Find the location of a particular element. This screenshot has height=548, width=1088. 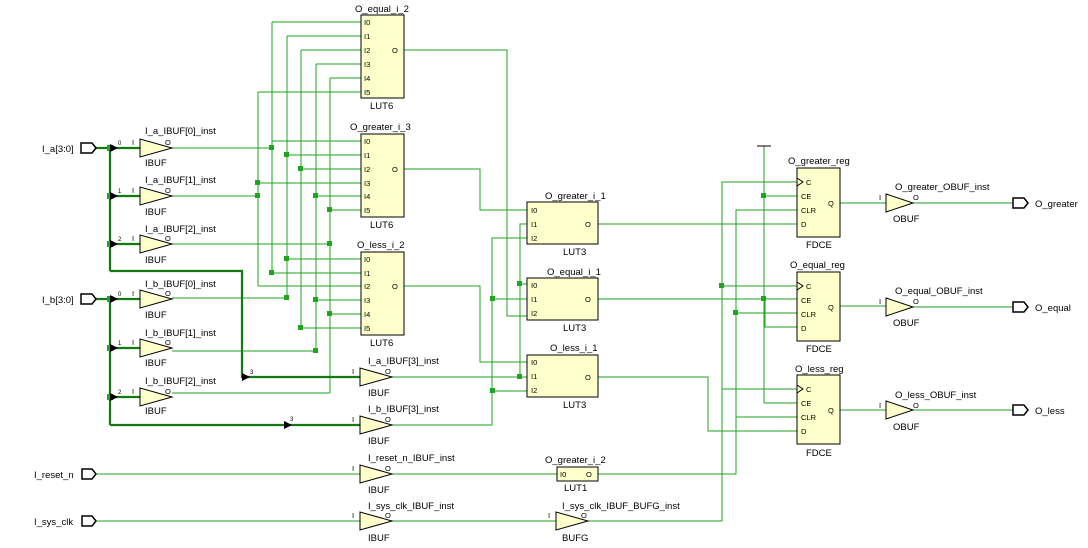

cell-name: O_greater_i_3 is located at coordinates (380, 127).